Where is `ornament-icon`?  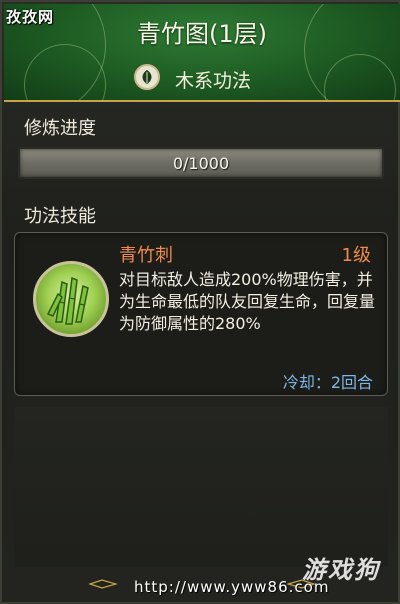 ornament-icon is located at coordinates (103, 584).